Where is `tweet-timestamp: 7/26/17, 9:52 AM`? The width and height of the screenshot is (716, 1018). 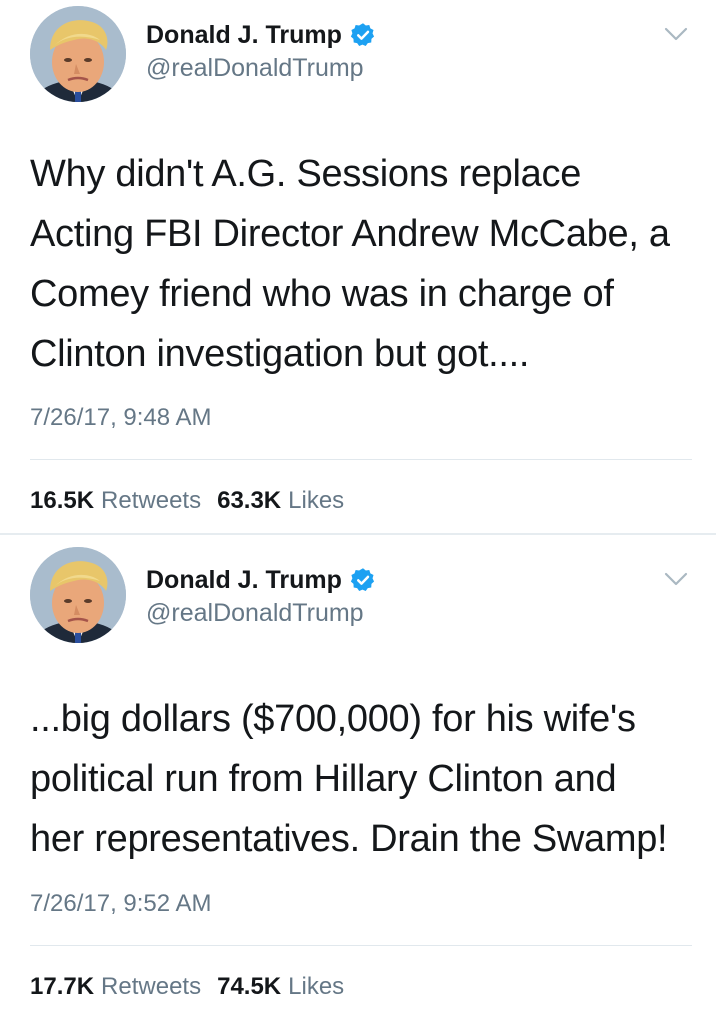
tweet-timestamp: 7/26/17, 9:52 AM is located at coordinates (120, 904).